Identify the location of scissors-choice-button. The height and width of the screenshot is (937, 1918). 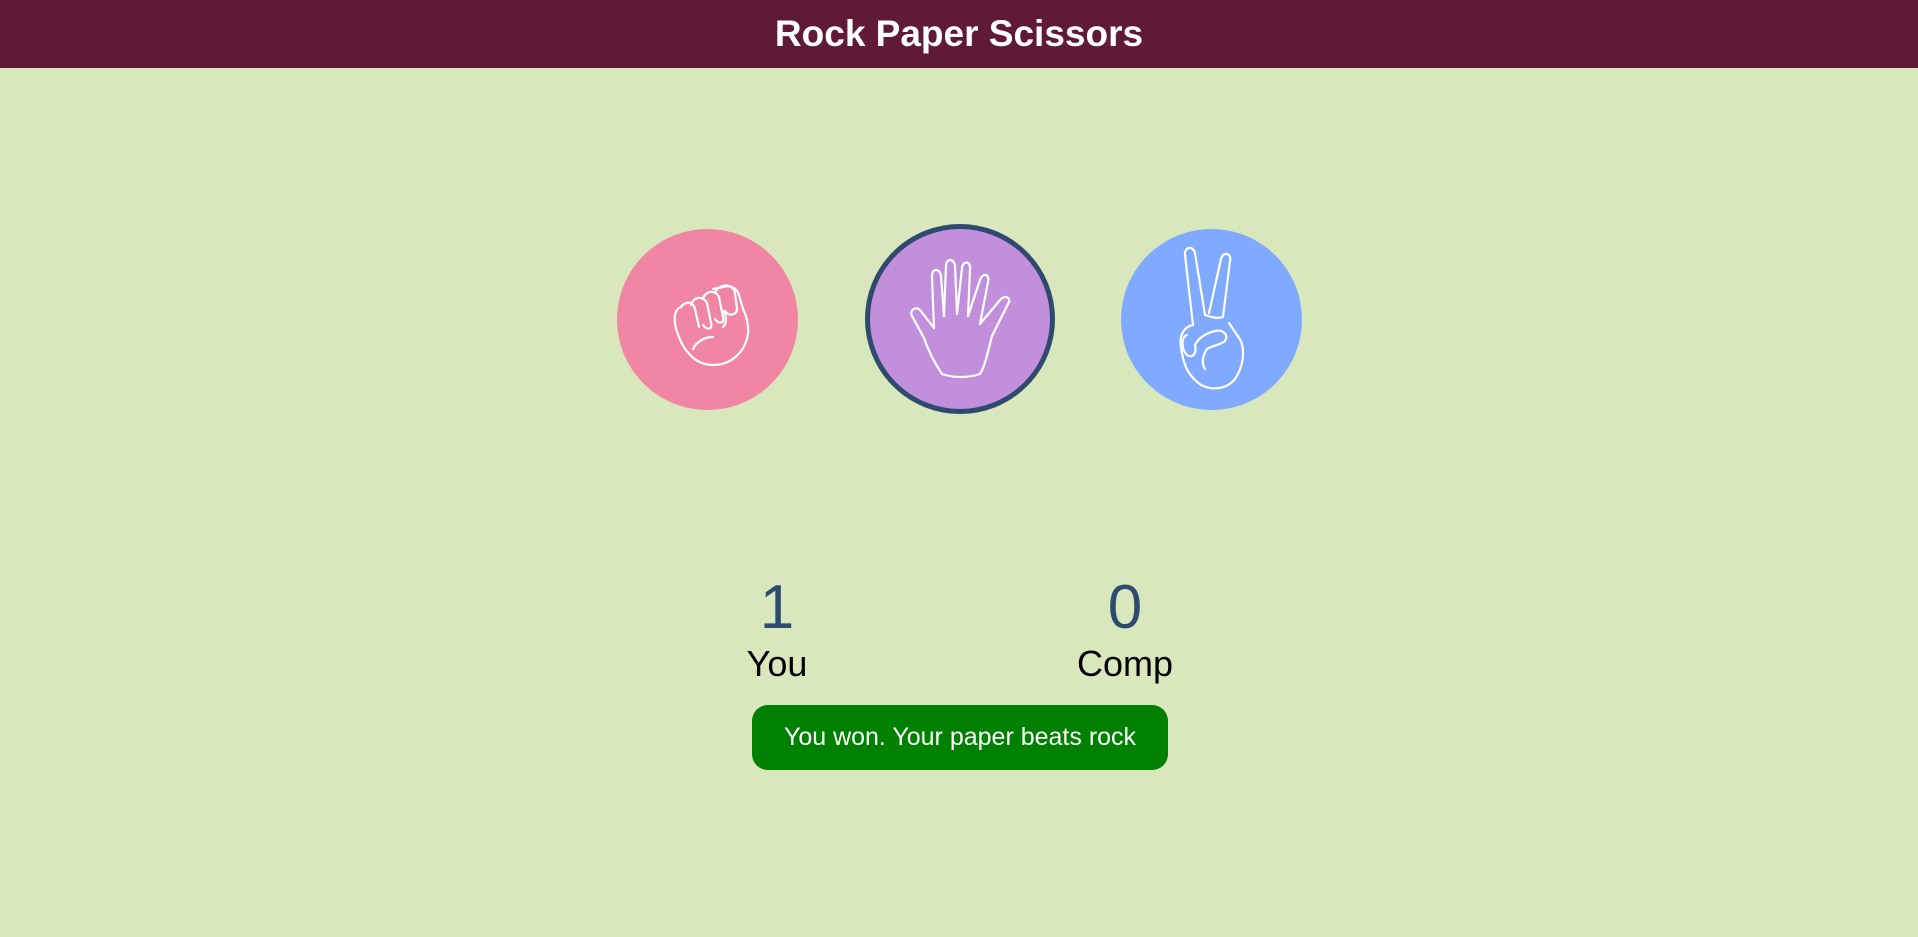
(1211, 319).